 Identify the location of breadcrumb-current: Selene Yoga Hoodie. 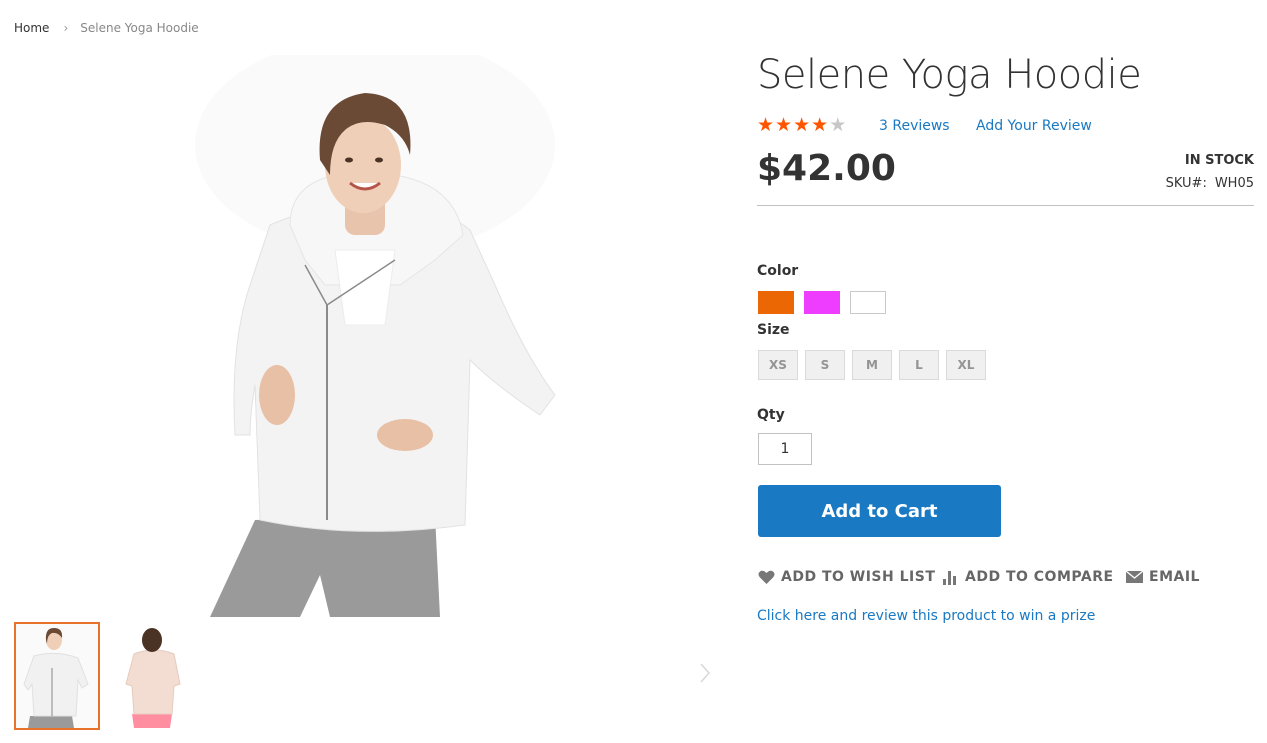
(139, 28).